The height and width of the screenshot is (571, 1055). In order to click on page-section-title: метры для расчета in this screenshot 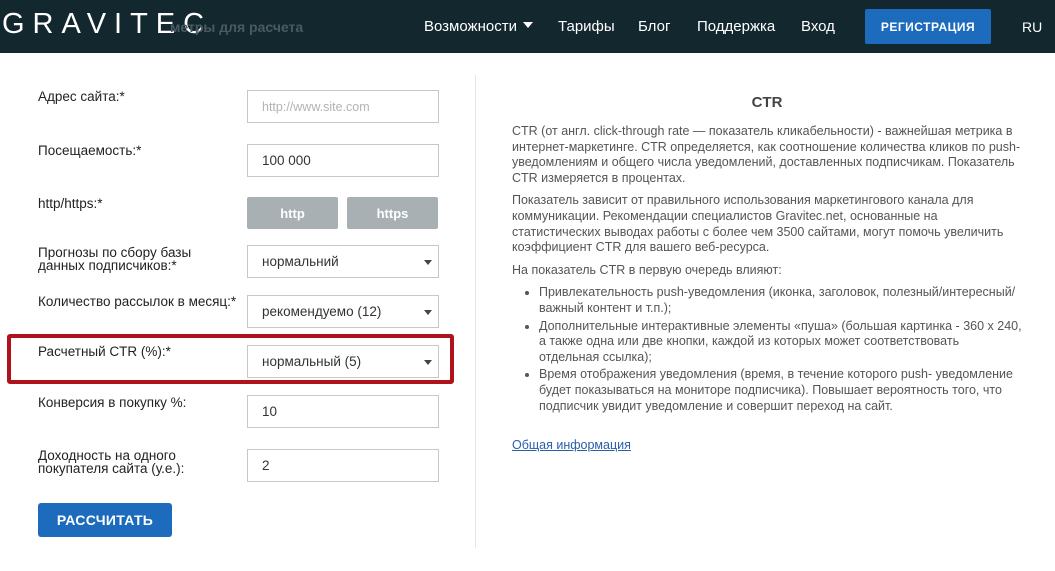, I will do `click(237, 27)`.